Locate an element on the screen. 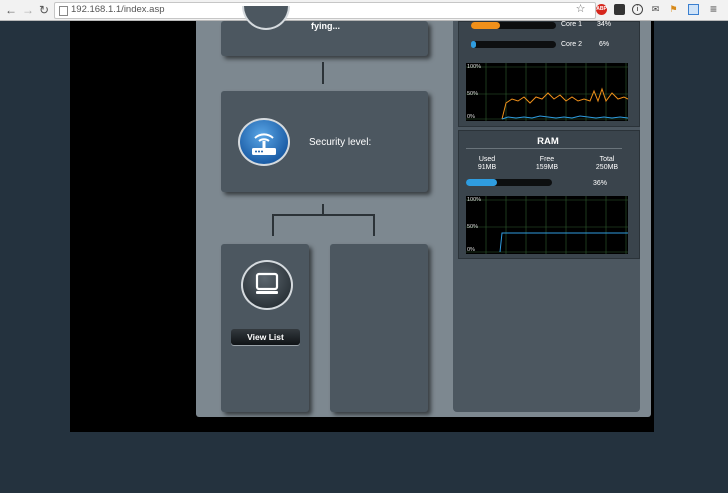 The width and height of the screenshot is (728, 493). monitor-icon is located at coordinates (267, 283).